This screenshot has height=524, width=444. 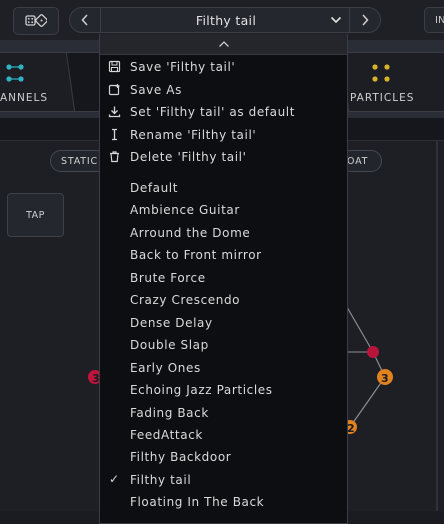 I want to click on preset-list-label: Early Ones, so click(x=165, y=367).